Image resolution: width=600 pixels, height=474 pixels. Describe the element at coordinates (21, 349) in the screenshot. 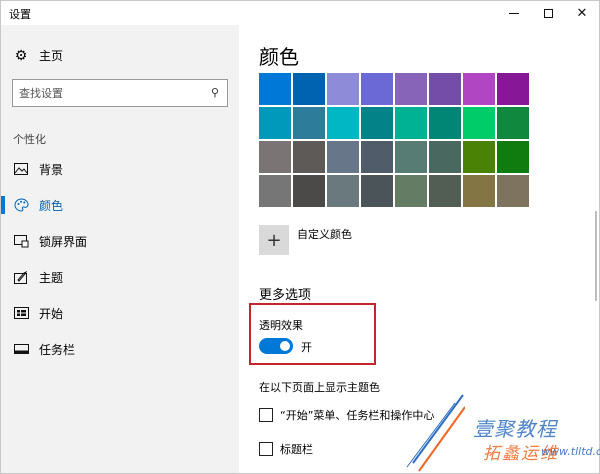

I see `taskbar-icon` at that location.